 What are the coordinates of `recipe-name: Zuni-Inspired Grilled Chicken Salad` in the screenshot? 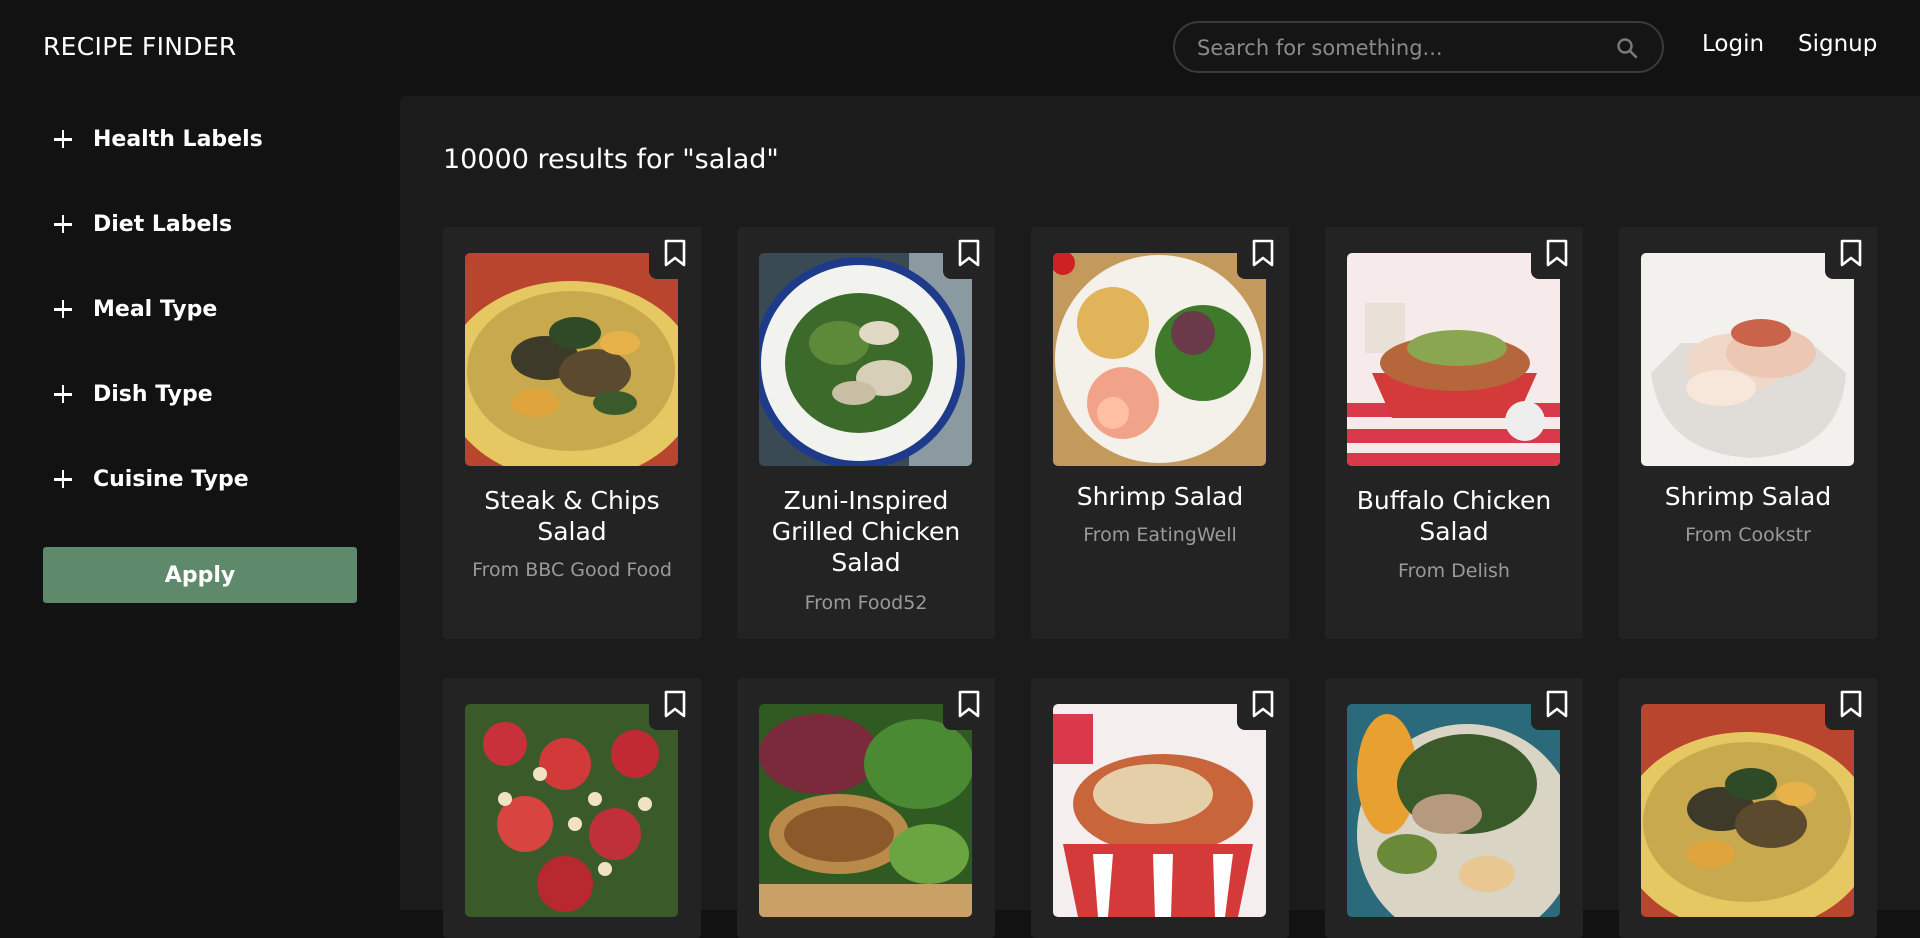 It's located at (866, 531).